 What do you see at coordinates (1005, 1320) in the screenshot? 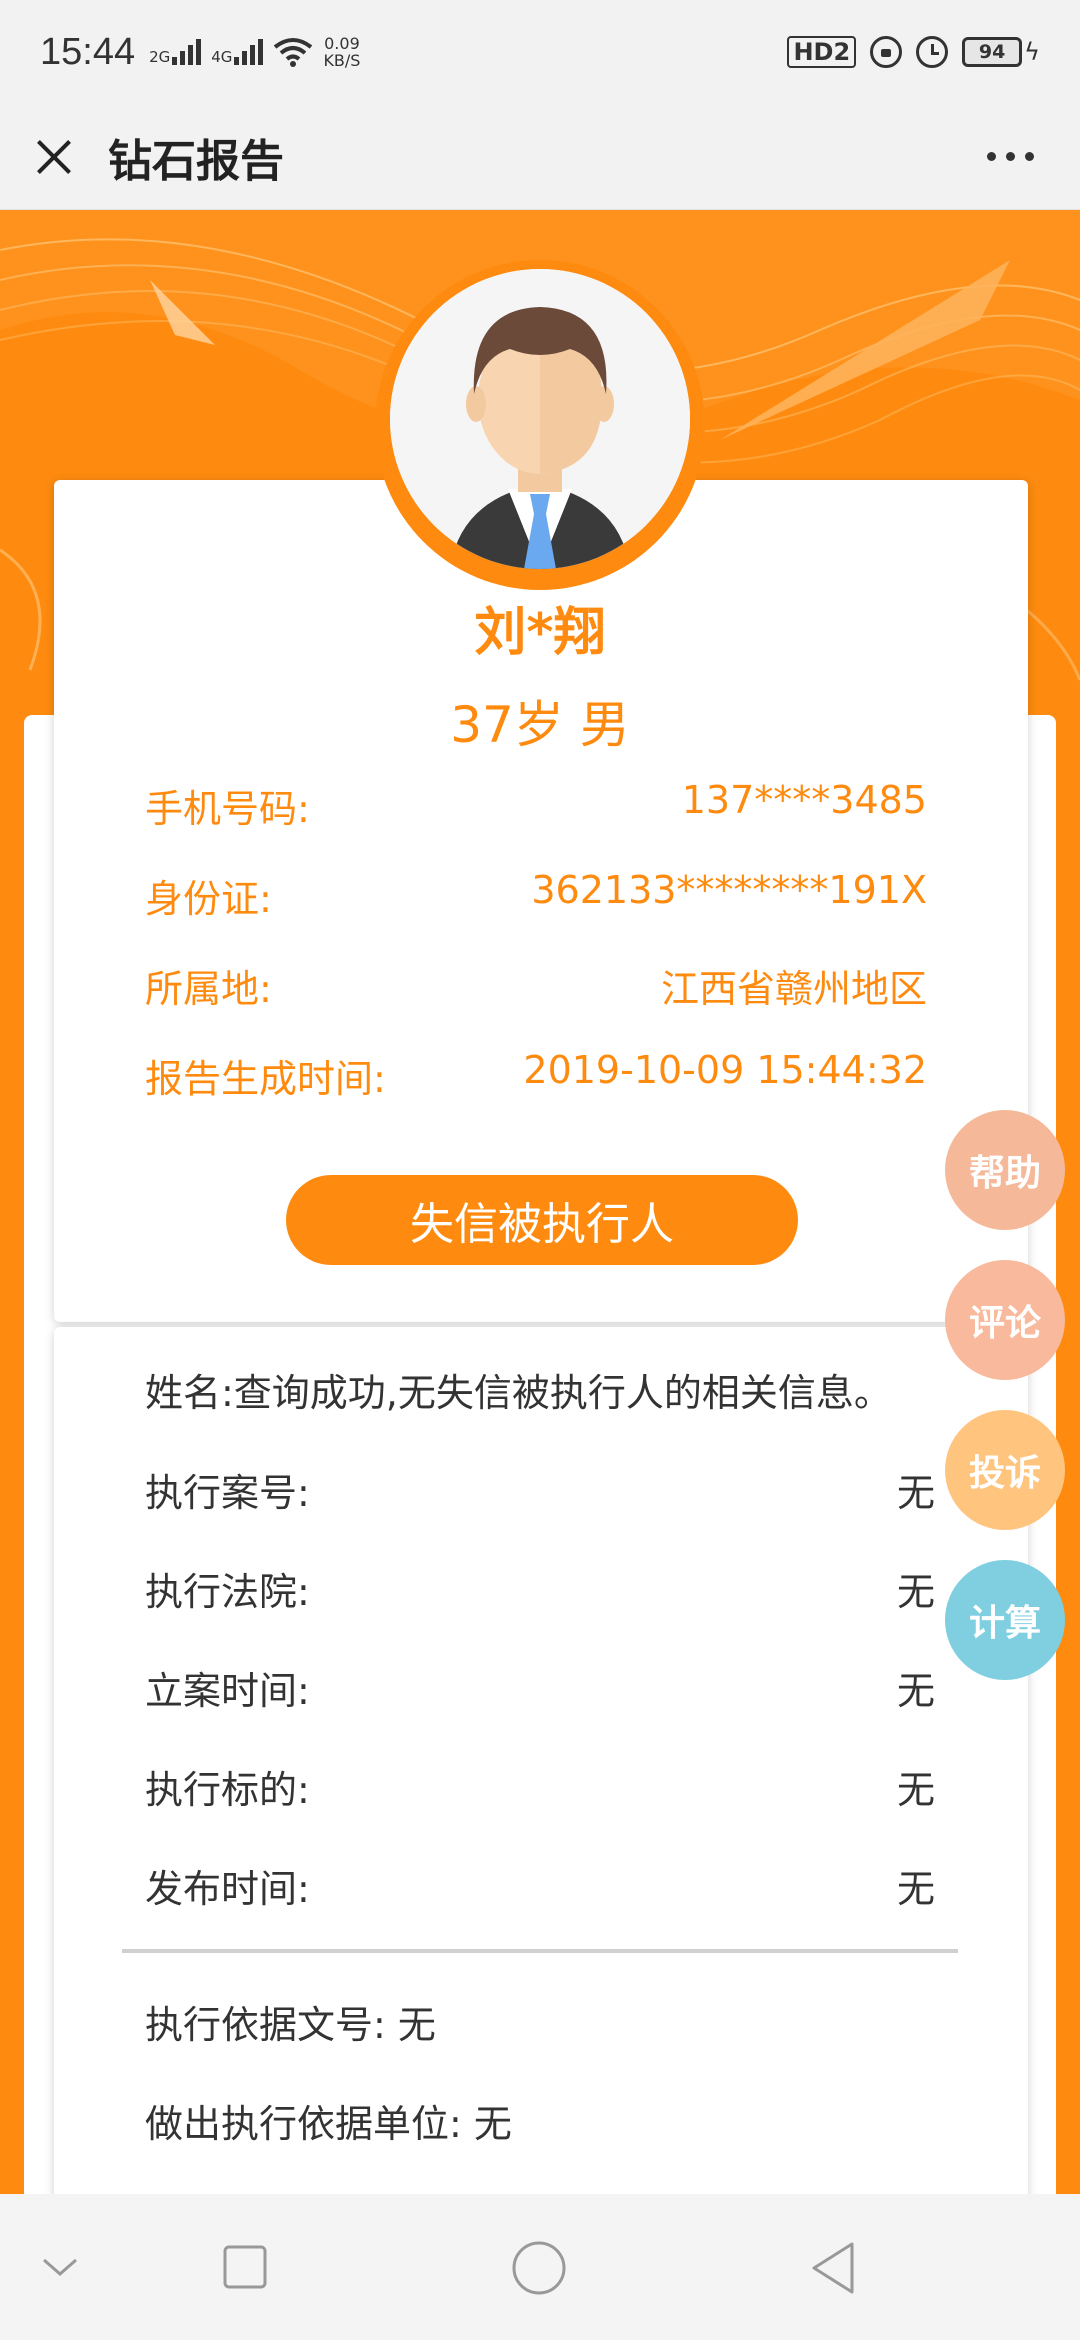
I see `comment-button: 评论` at bounding box center [1005, 1320].